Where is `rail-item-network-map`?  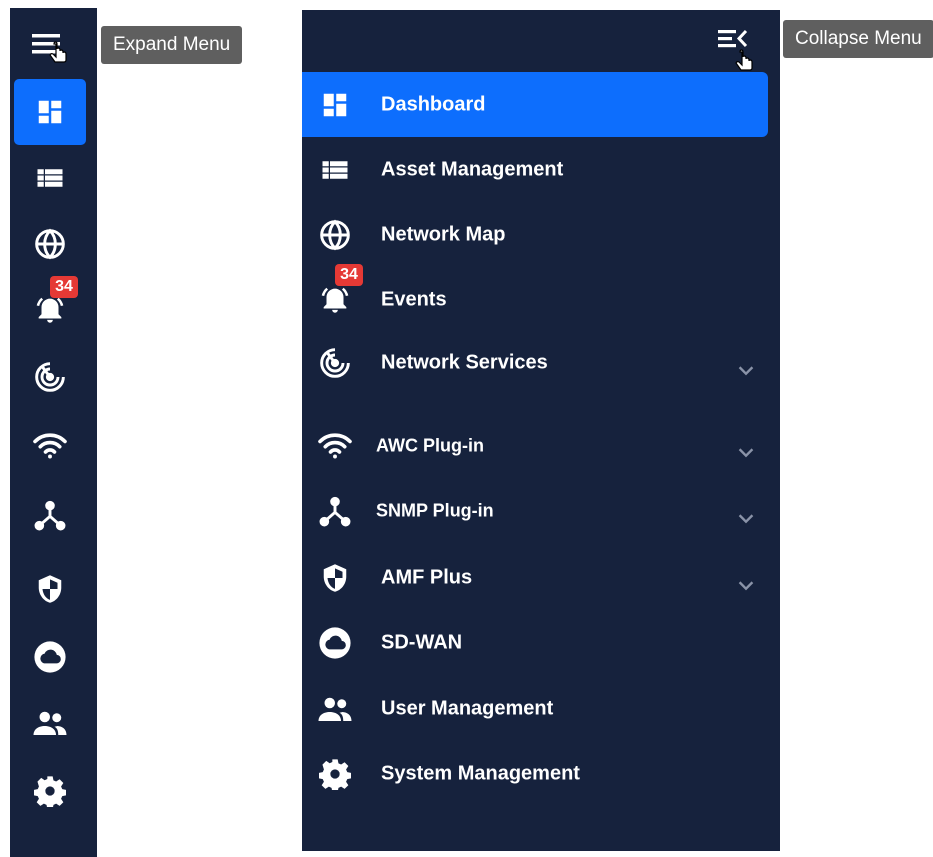
rail-item-network-map is located at coordinates (50, 244).